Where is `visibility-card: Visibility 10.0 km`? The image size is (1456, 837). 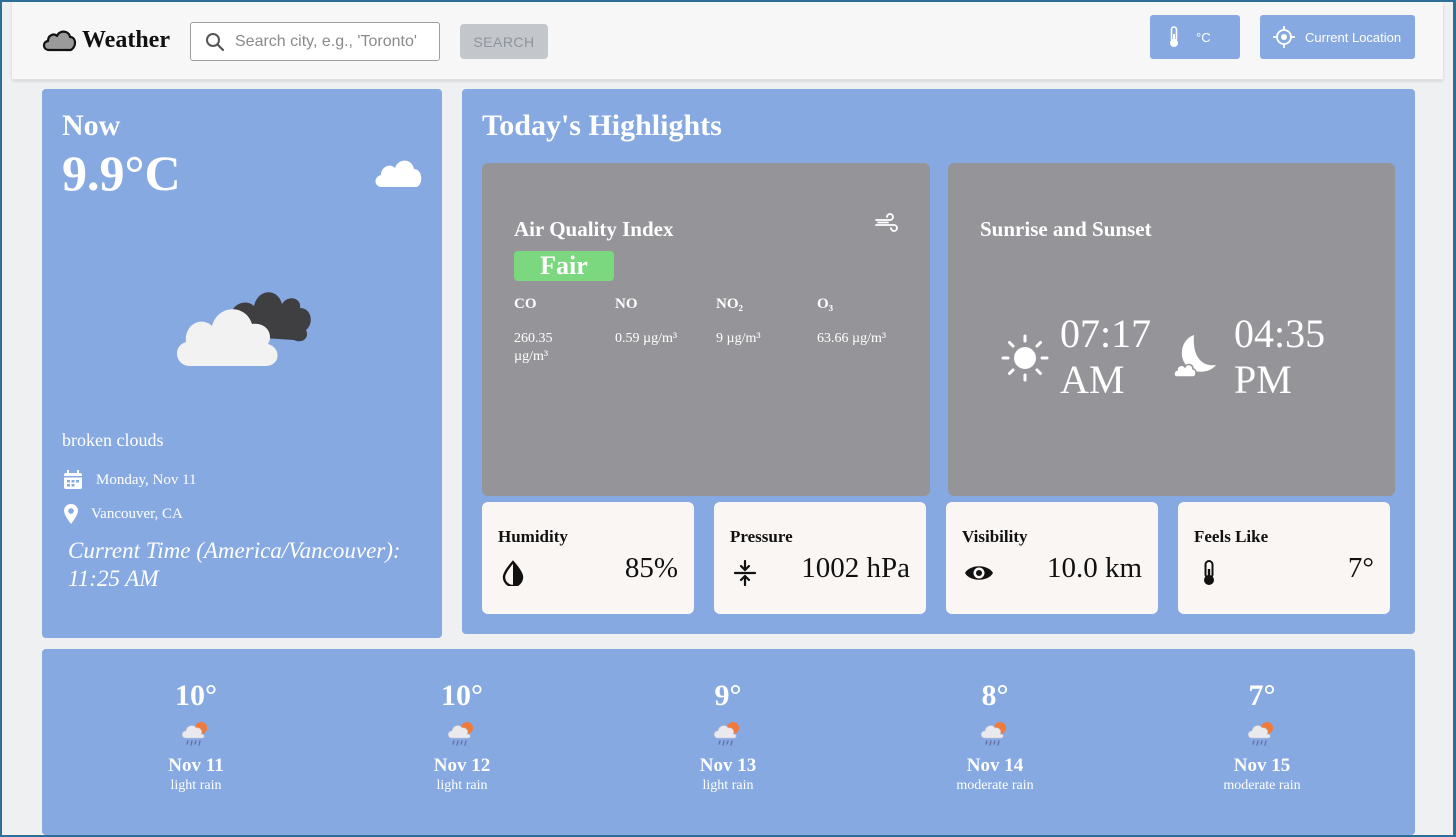 visibility-card: Visibility 10.0 km is located at coordinates (1052, 558).